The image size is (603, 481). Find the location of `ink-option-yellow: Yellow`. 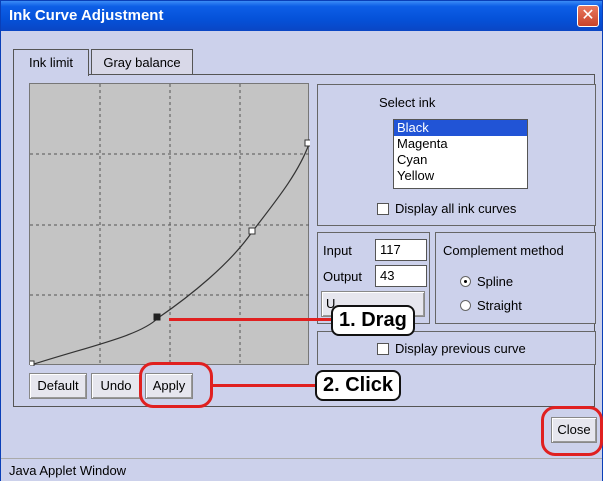

ink-option-yellow: Yellow is located at coordinates (460, 176).